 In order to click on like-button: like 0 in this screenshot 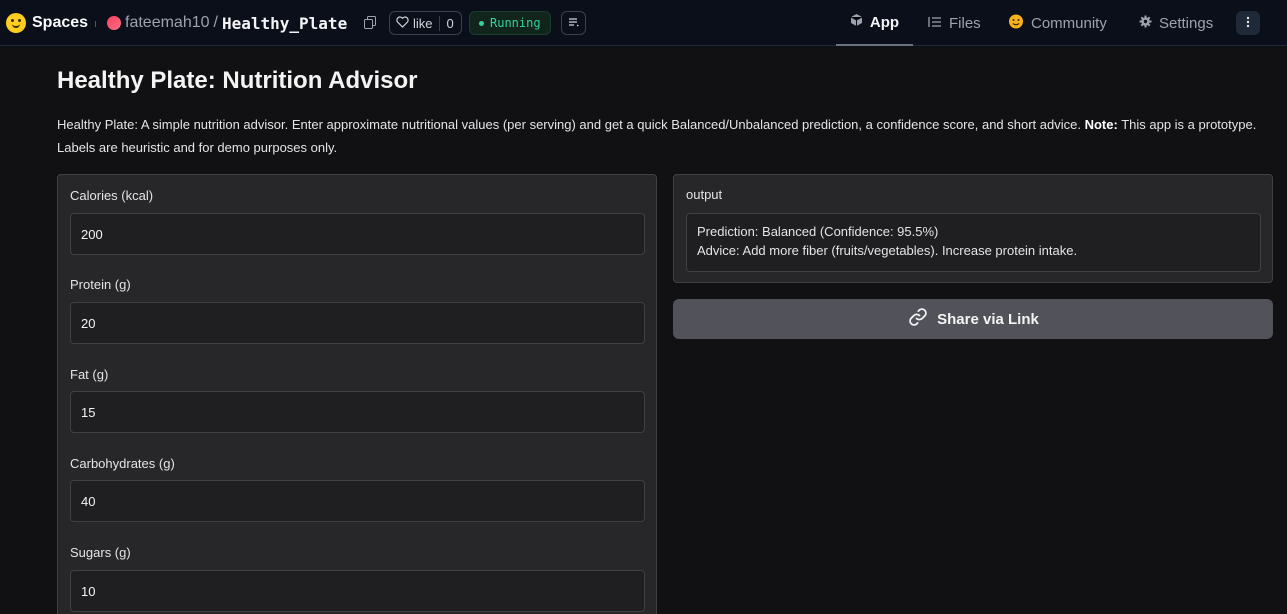, I will do `click(425, 23)`.